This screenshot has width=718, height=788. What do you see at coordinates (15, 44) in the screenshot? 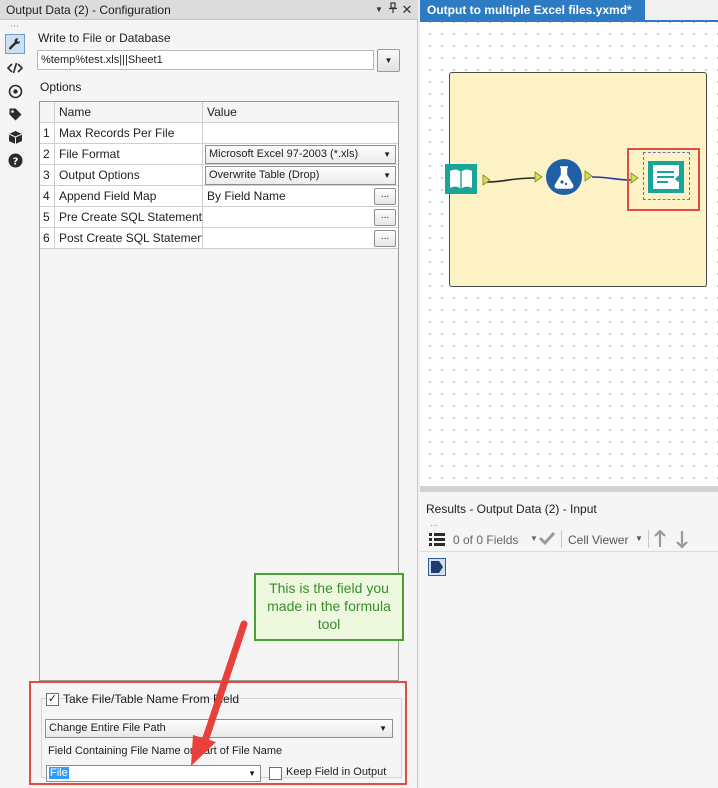
I see `wrench-icon` at bounding box center [15, 44].